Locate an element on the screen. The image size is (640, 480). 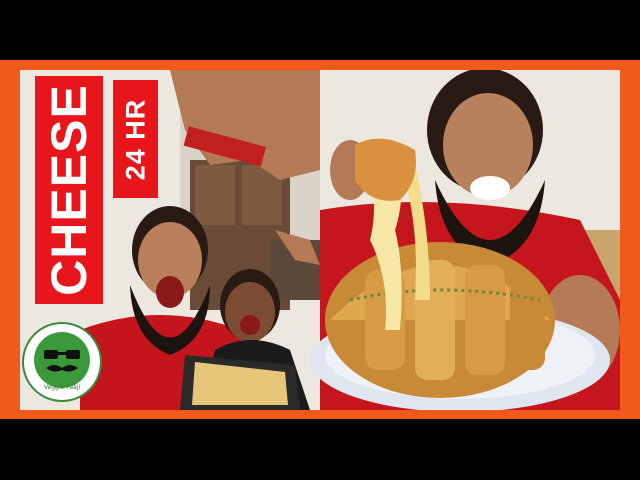
duration-badge: 24 HR is located at coordinates (135, 139).